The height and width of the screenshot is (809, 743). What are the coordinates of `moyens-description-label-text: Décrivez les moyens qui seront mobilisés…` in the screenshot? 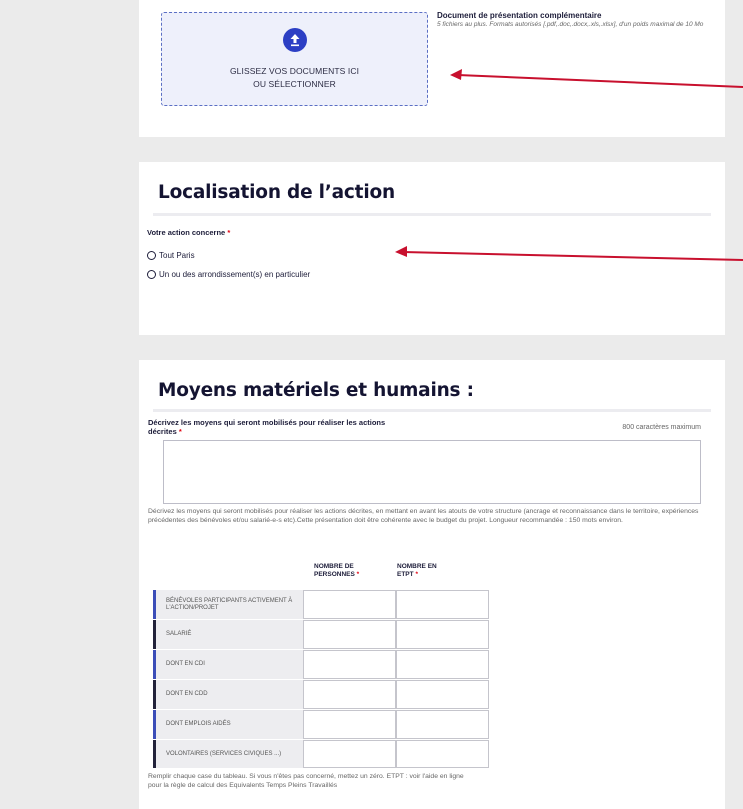 It's located at (267, 427).